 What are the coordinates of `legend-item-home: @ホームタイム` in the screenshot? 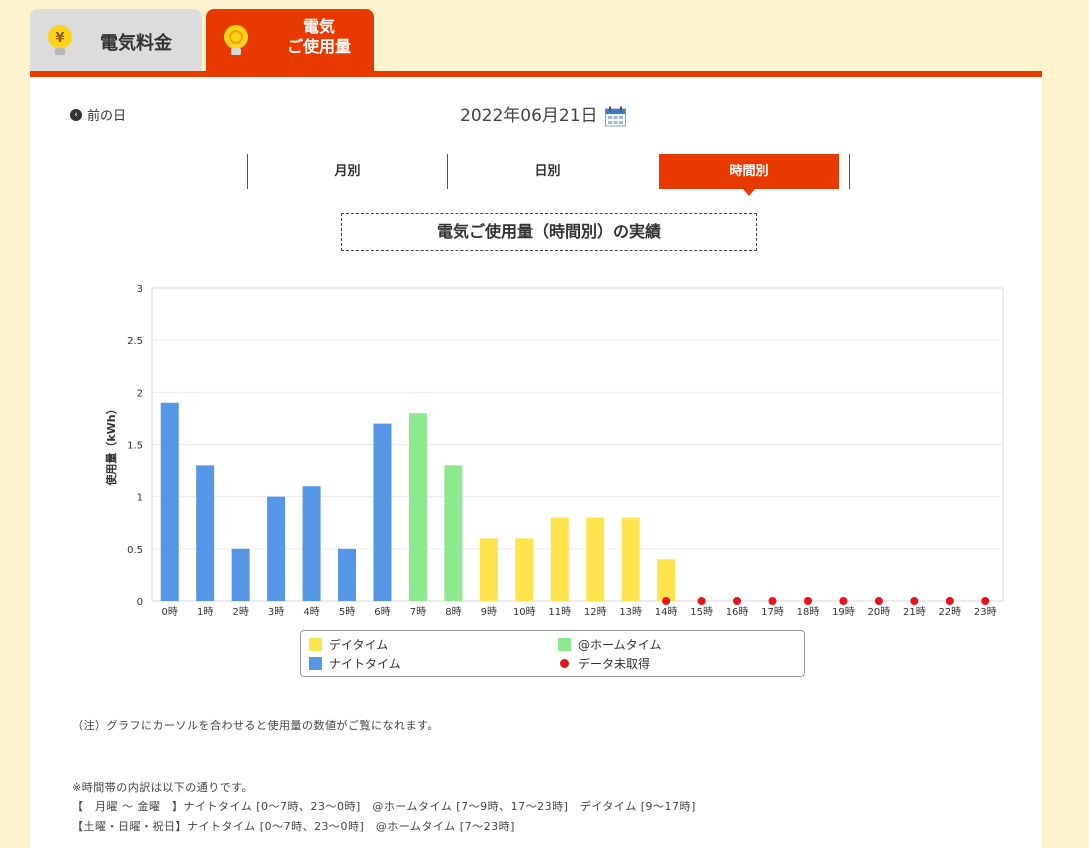 It's located at (609, 644).